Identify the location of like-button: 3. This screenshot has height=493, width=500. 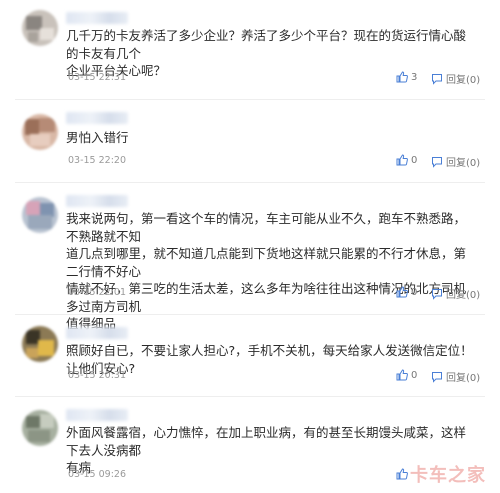
(406, 77).